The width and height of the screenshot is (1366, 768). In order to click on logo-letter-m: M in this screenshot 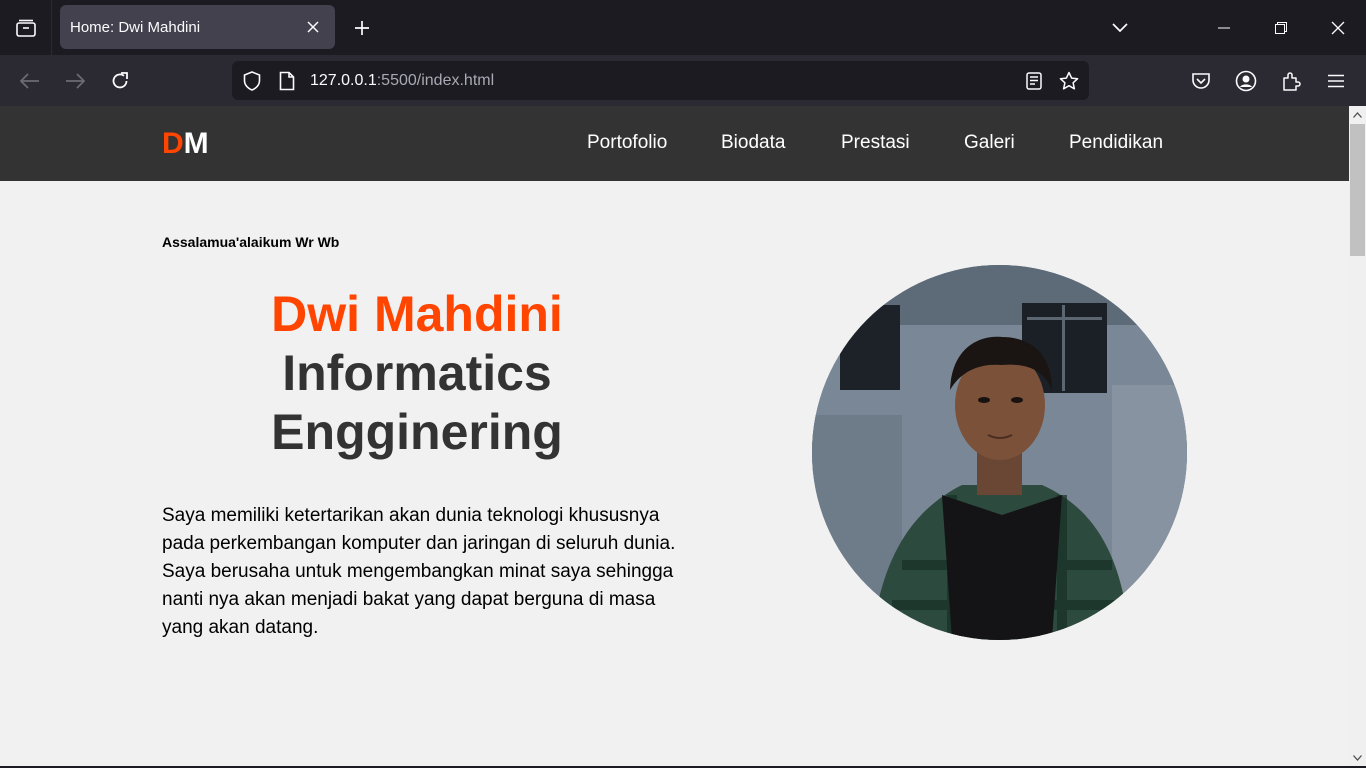, I will do `click(196, 143)`.